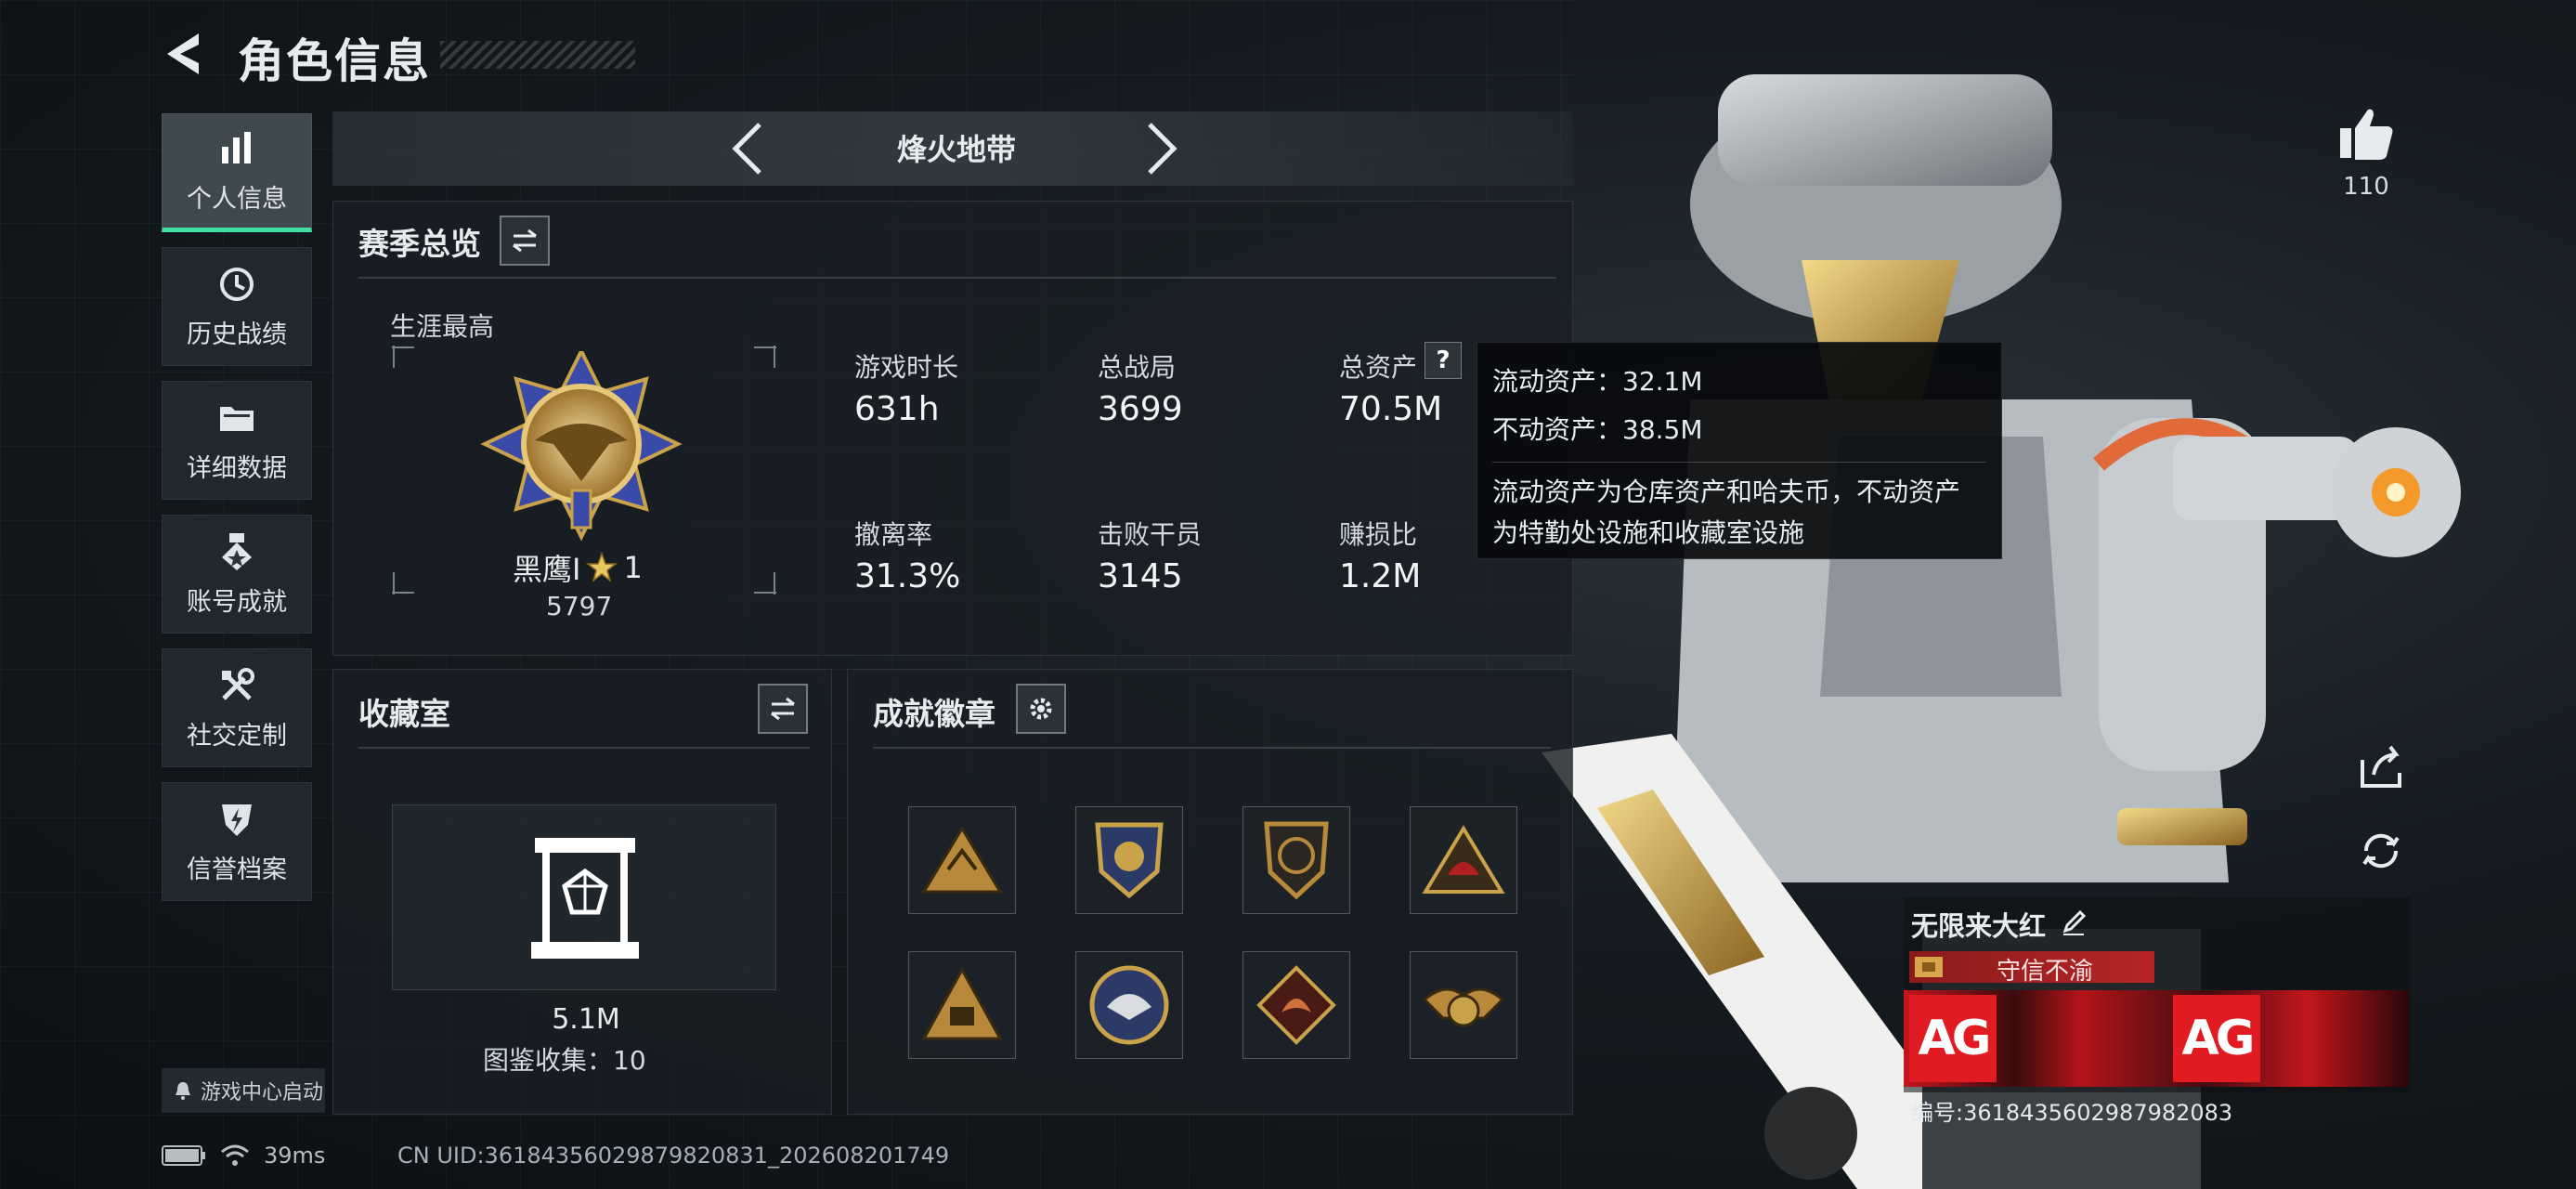  I want to click on stat-label-playtime: 游戏时长, so click(907, 368).